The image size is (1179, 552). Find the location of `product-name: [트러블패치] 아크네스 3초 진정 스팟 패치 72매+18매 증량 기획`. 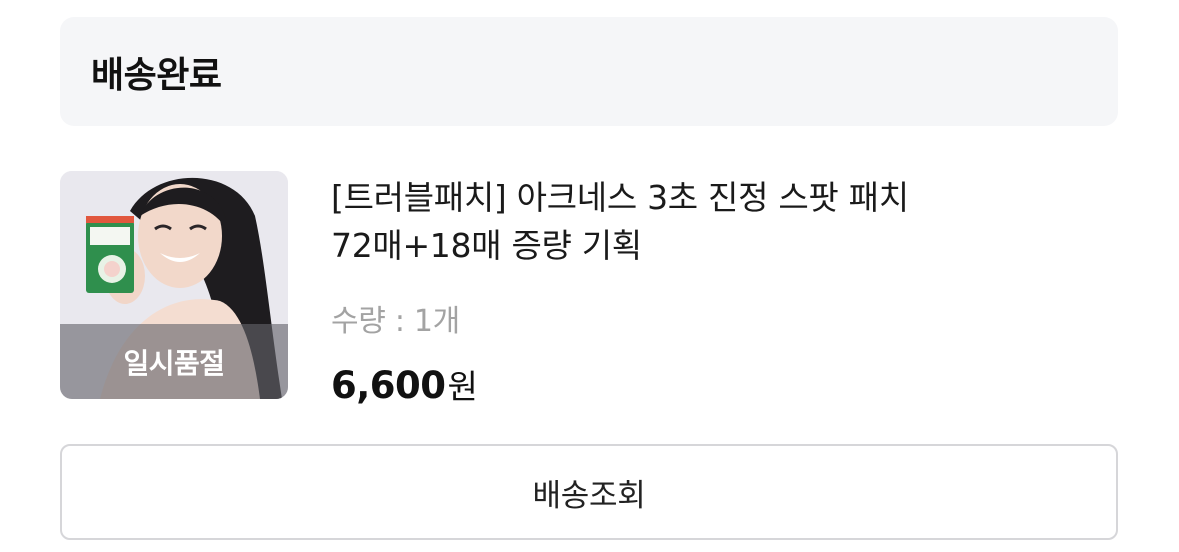

product-name: [트러블패치] 아크네스 3초 진정 스팟 패치 72매+18매 증량 기획 is located at coordinates (681, 222).